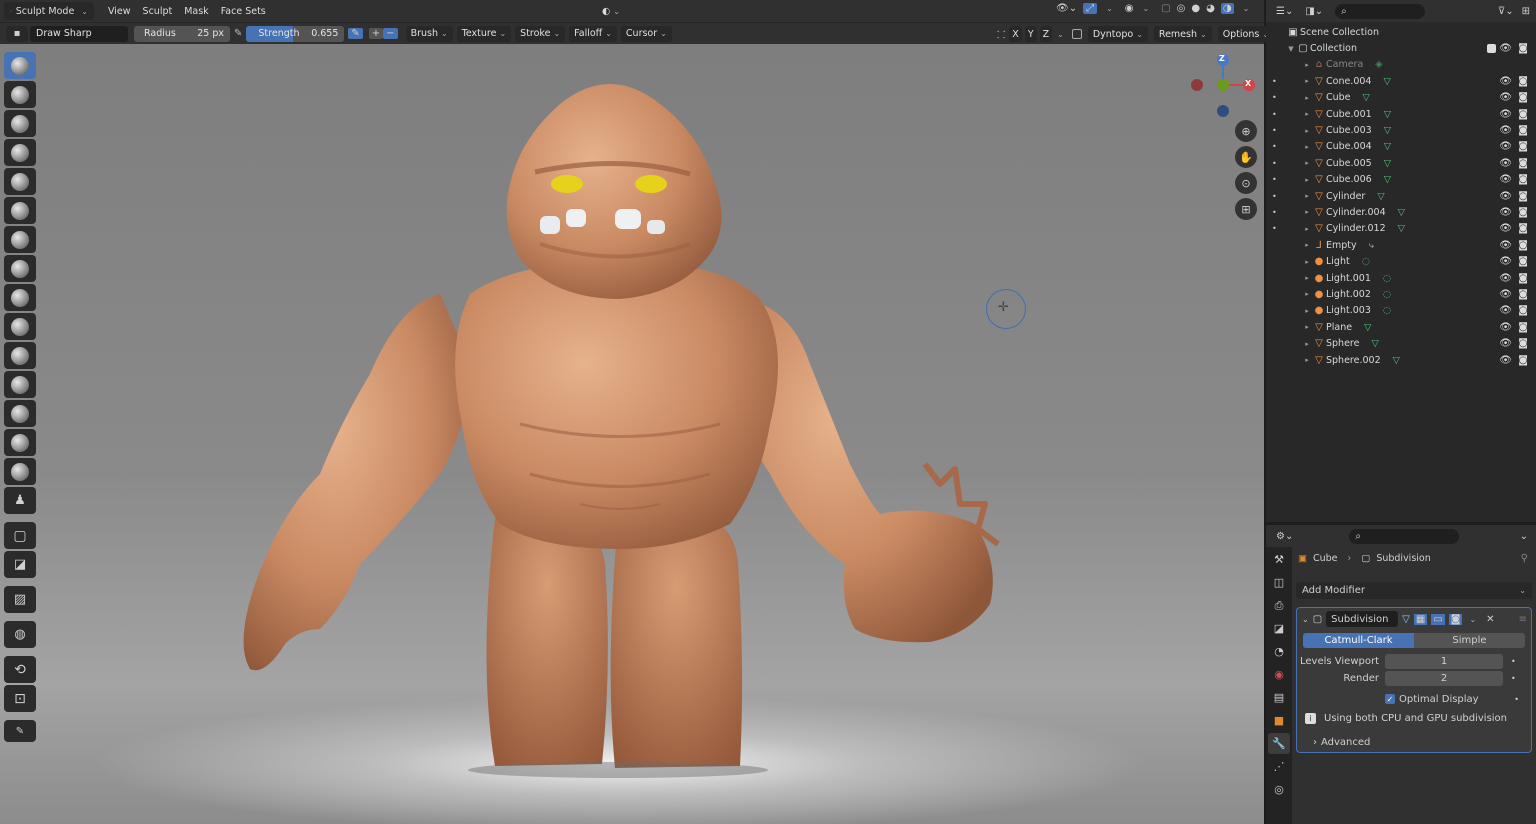 The image size is (1536, 824). Describe the element at coordinates (1279, 766) in the screenshot. I see `particles-tab-icon: ⋰` at that location.